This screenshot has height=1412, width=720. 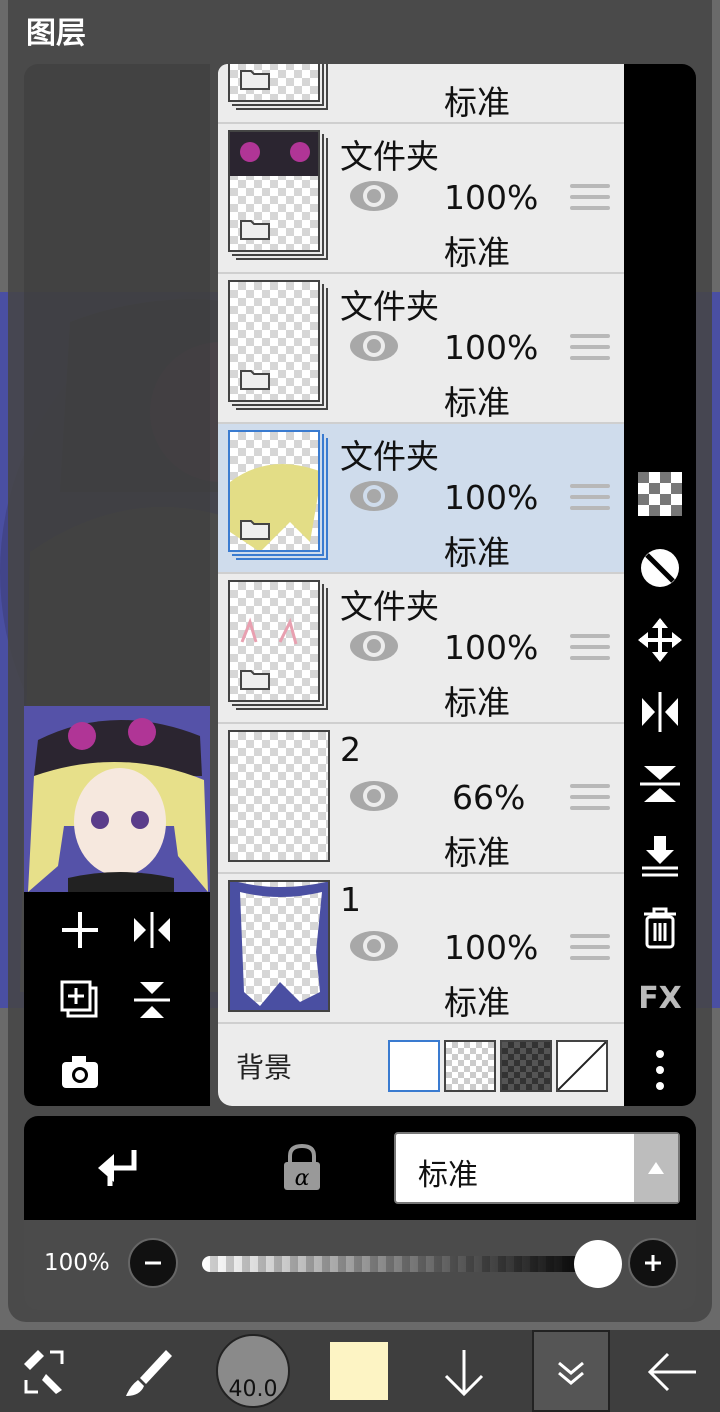 I want to click on bottom-toolbar: 40.0, so click(x=360, y=1371).